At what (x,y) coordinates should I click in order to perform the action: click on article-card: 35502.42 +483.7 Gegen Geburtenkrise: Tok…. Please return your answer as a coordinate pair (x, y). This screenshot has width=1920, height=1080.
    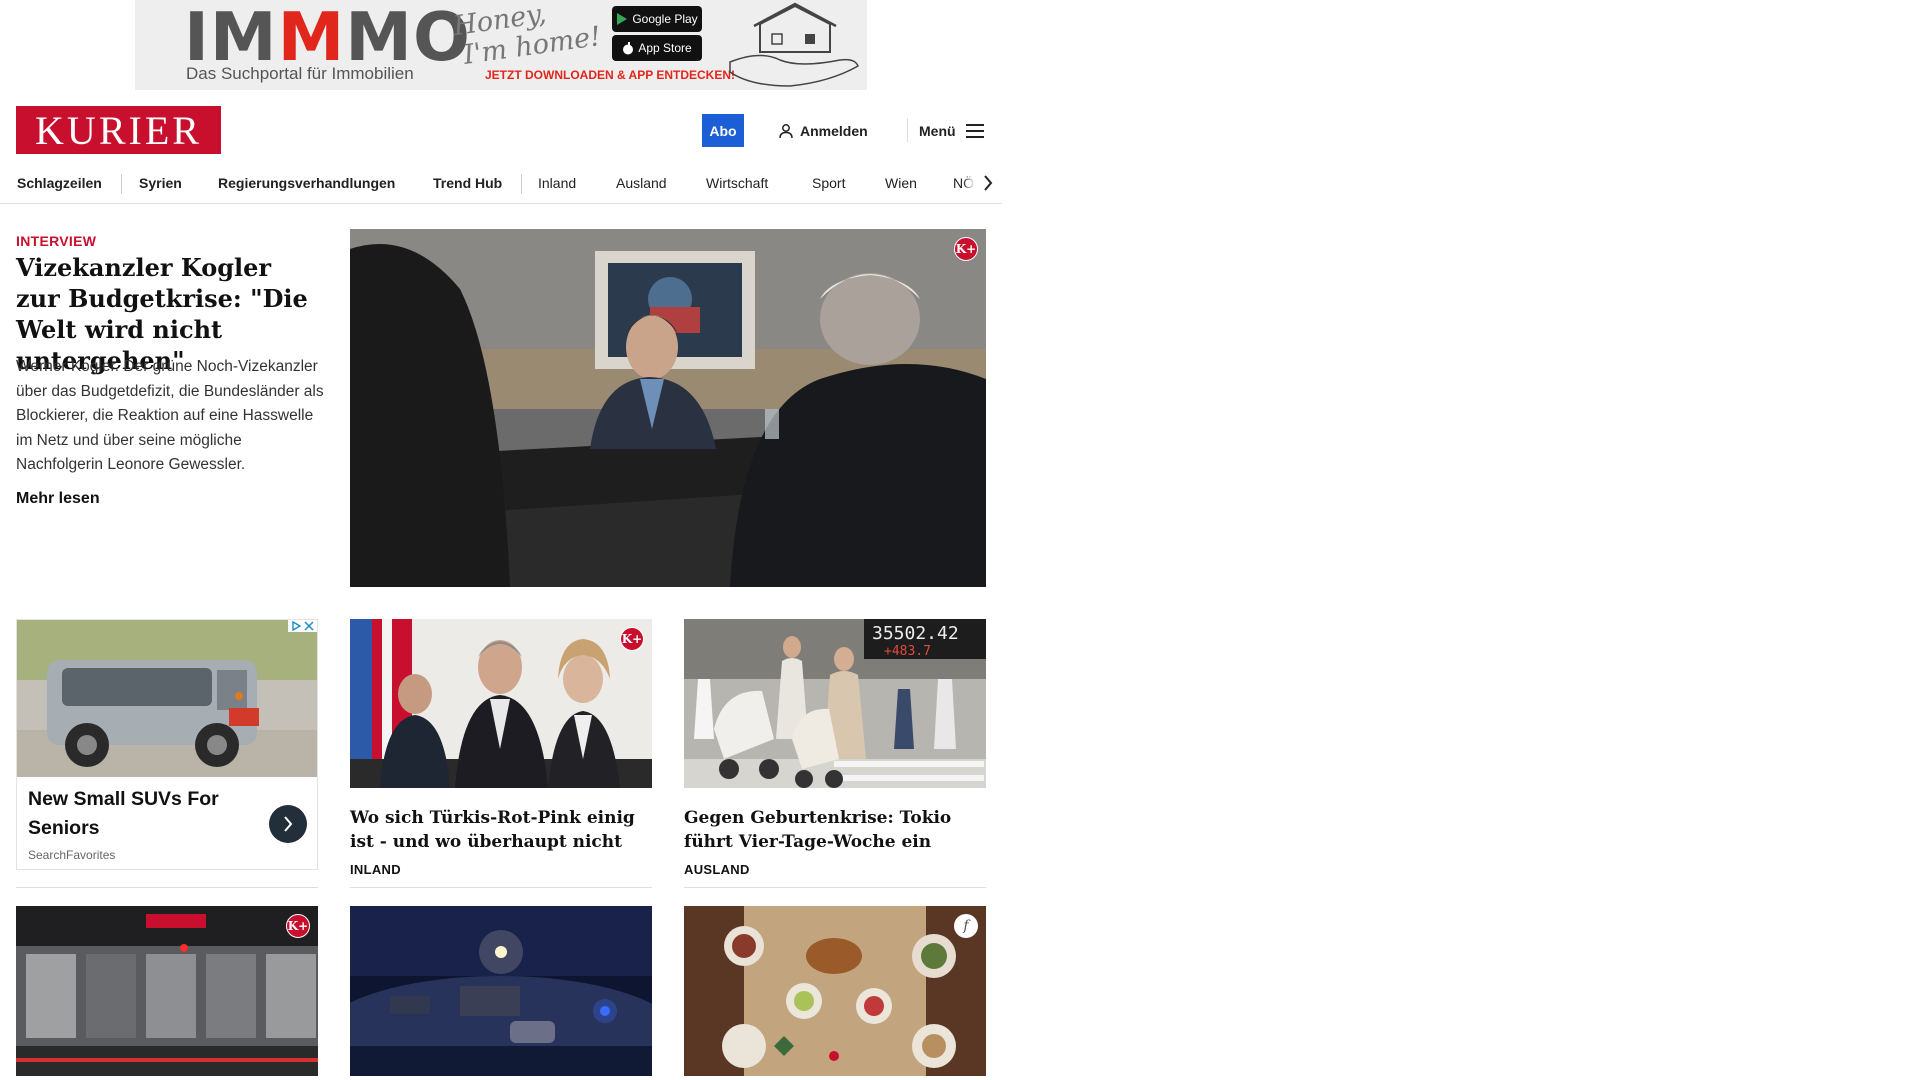
    Looking at the image, I should click on (835, 748).